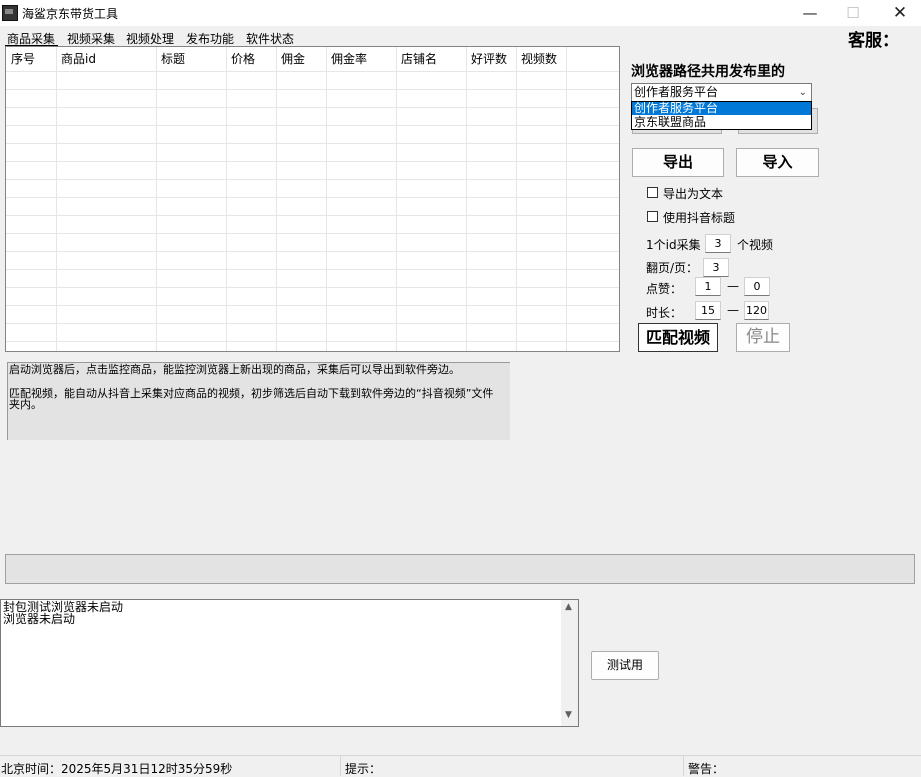  What do you see at coordinates (652, 192) in the screenshot?
I see `export-as-text-checkbox` at bounding box center [652, 192].